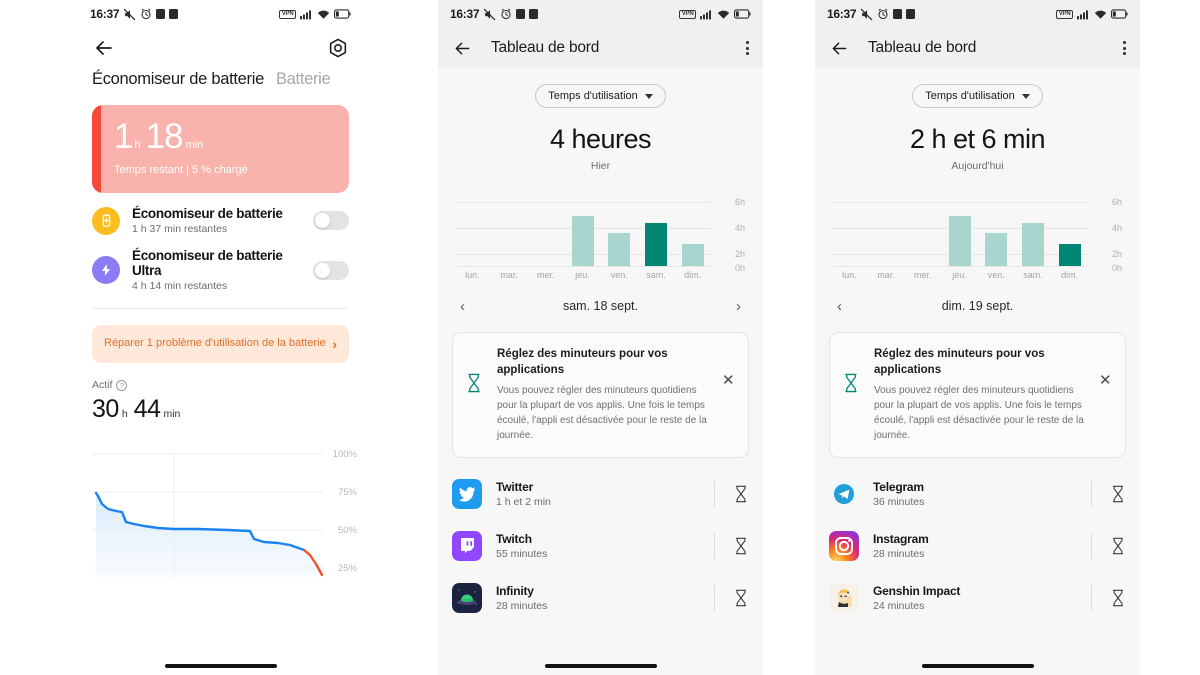 The height and width of the screenshot is (675, 1200). Describe the element at coordinates (977, 139) in the screenshot. I see `usage-total: 2 h et 6 min` at that location.